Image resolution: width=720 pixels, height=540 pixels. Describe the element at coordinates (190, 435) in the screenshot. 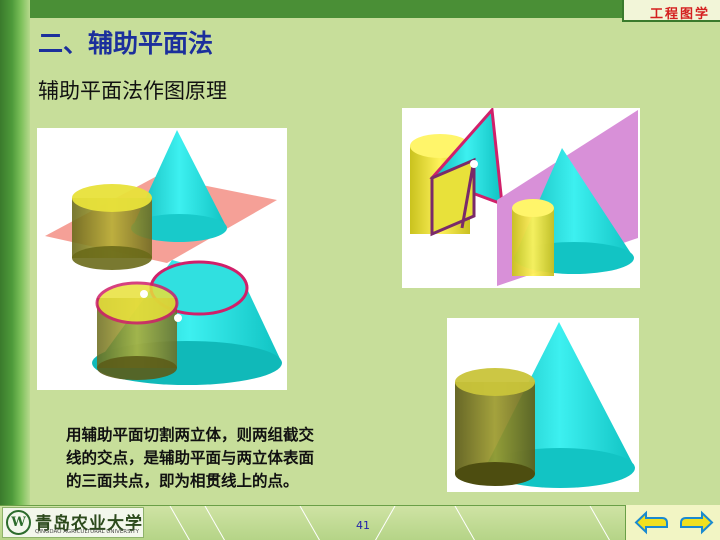

I see `caption-line-1: 用辅助平面切割两立体，则两组截交` at that location.